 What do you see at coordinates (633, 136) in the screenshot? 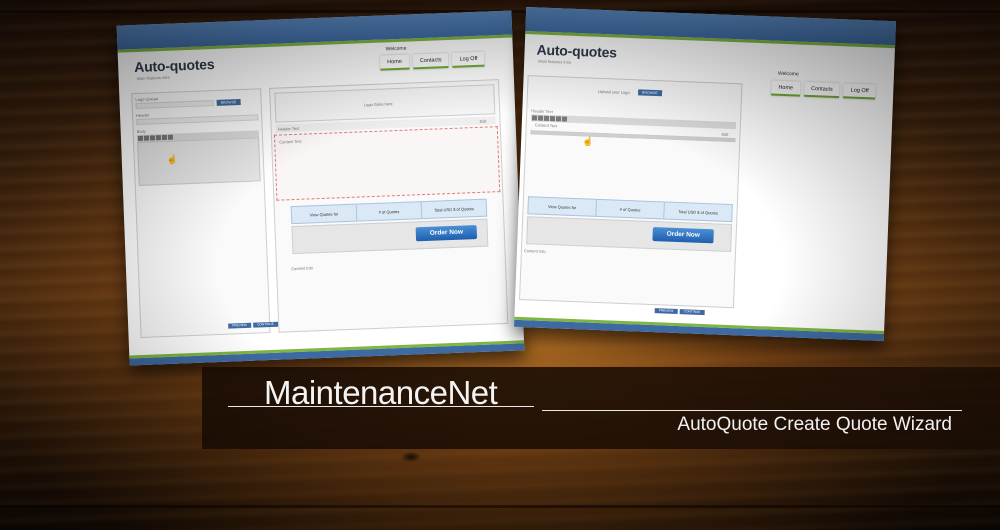
I see `content-divider` at bounding box center [633, 136].